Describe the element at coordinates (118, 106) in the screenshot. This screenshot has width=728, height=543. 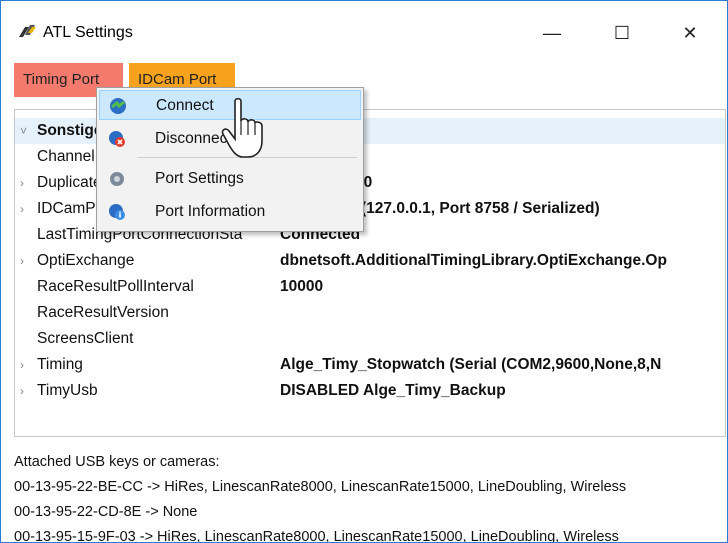
I see `connect-icon` at that location.